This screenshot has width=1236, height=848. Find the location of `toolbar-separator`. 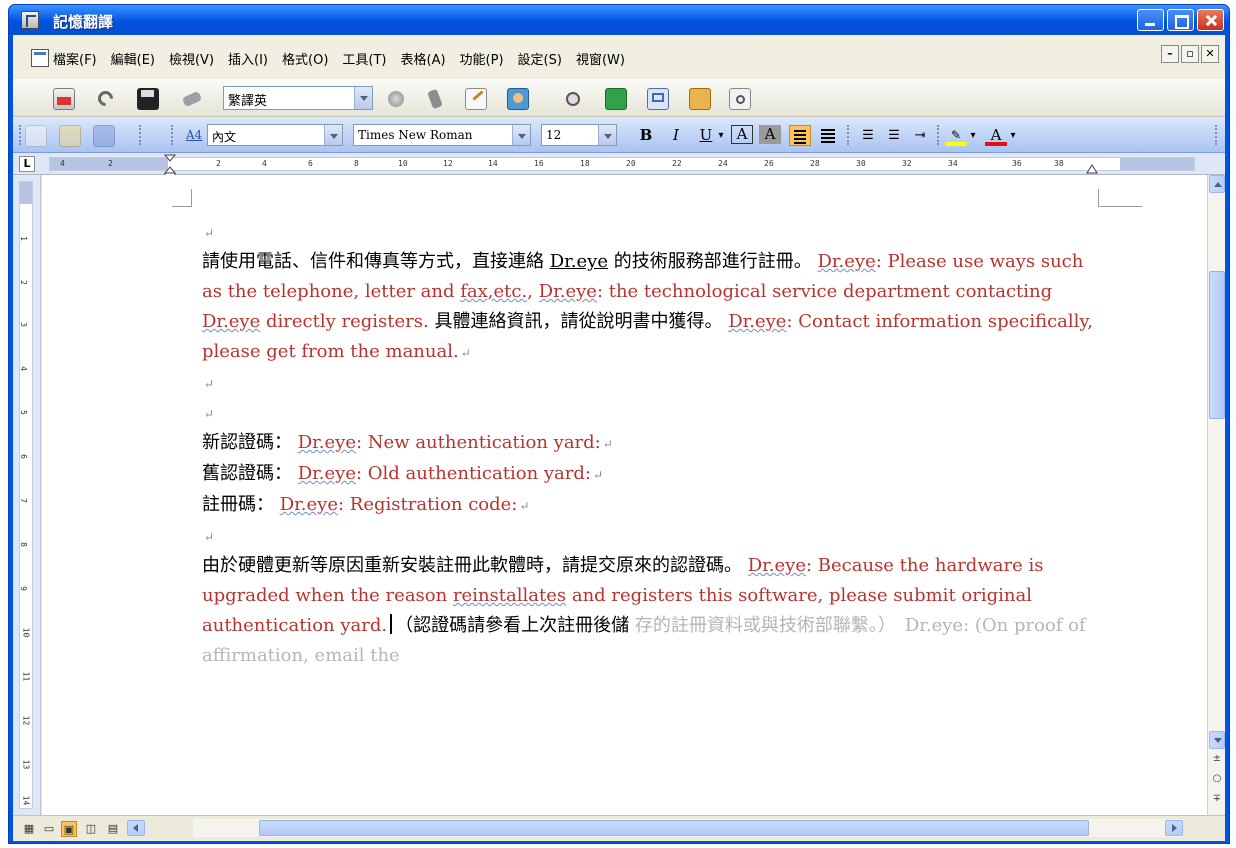

toolbar-separator is located at coordinates (938, 135).